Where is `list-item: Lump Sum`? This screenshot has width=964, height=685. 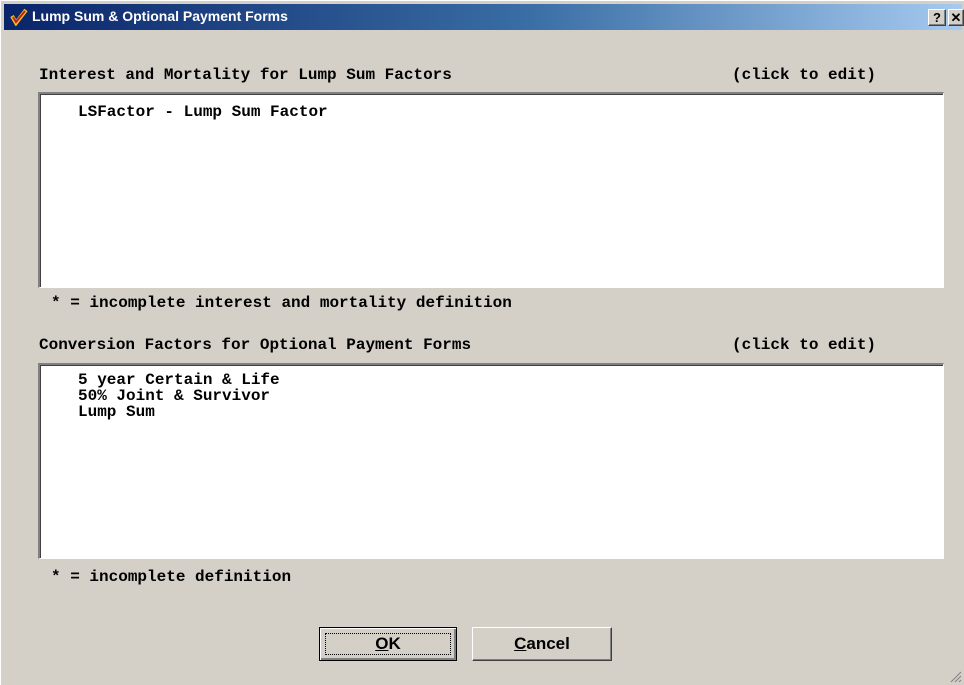
list-item: Lump Sum is located at coordinates (491, 412).